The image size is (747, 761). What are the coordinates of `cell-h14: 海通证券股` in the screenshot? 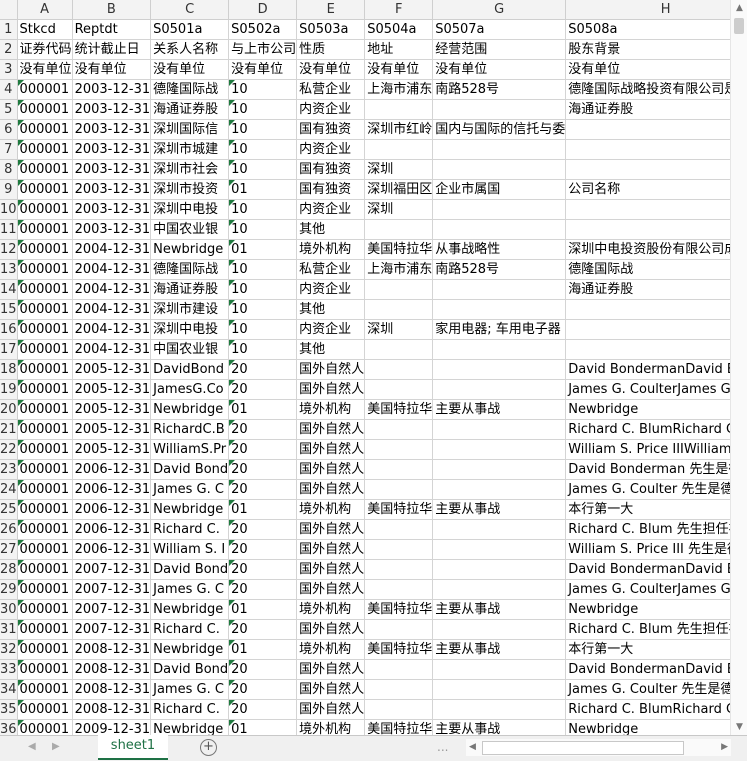 It's located at (647, 289).